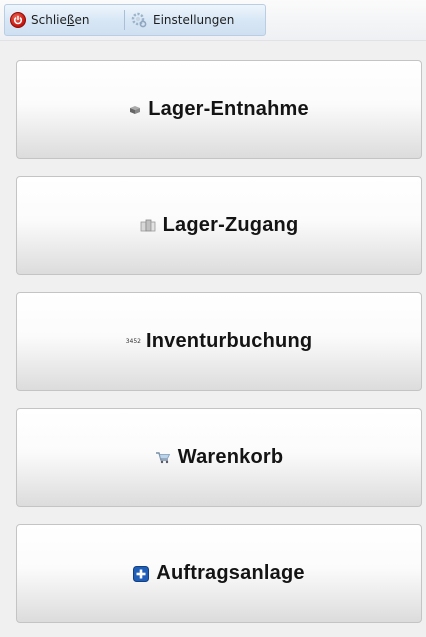 Image resolution: width=426 pixels, height=637 pixels. I want to click on boxes-in-icon, so click(148, 225).